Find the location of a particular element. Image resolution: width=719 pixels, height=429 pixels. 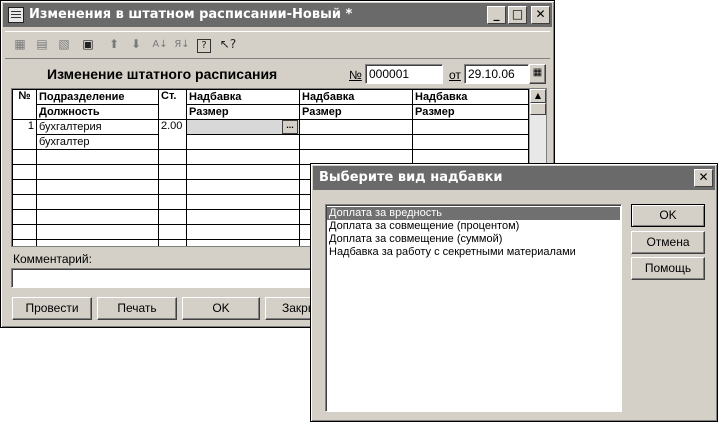

header-num: № is located at coordinates (24, 104).